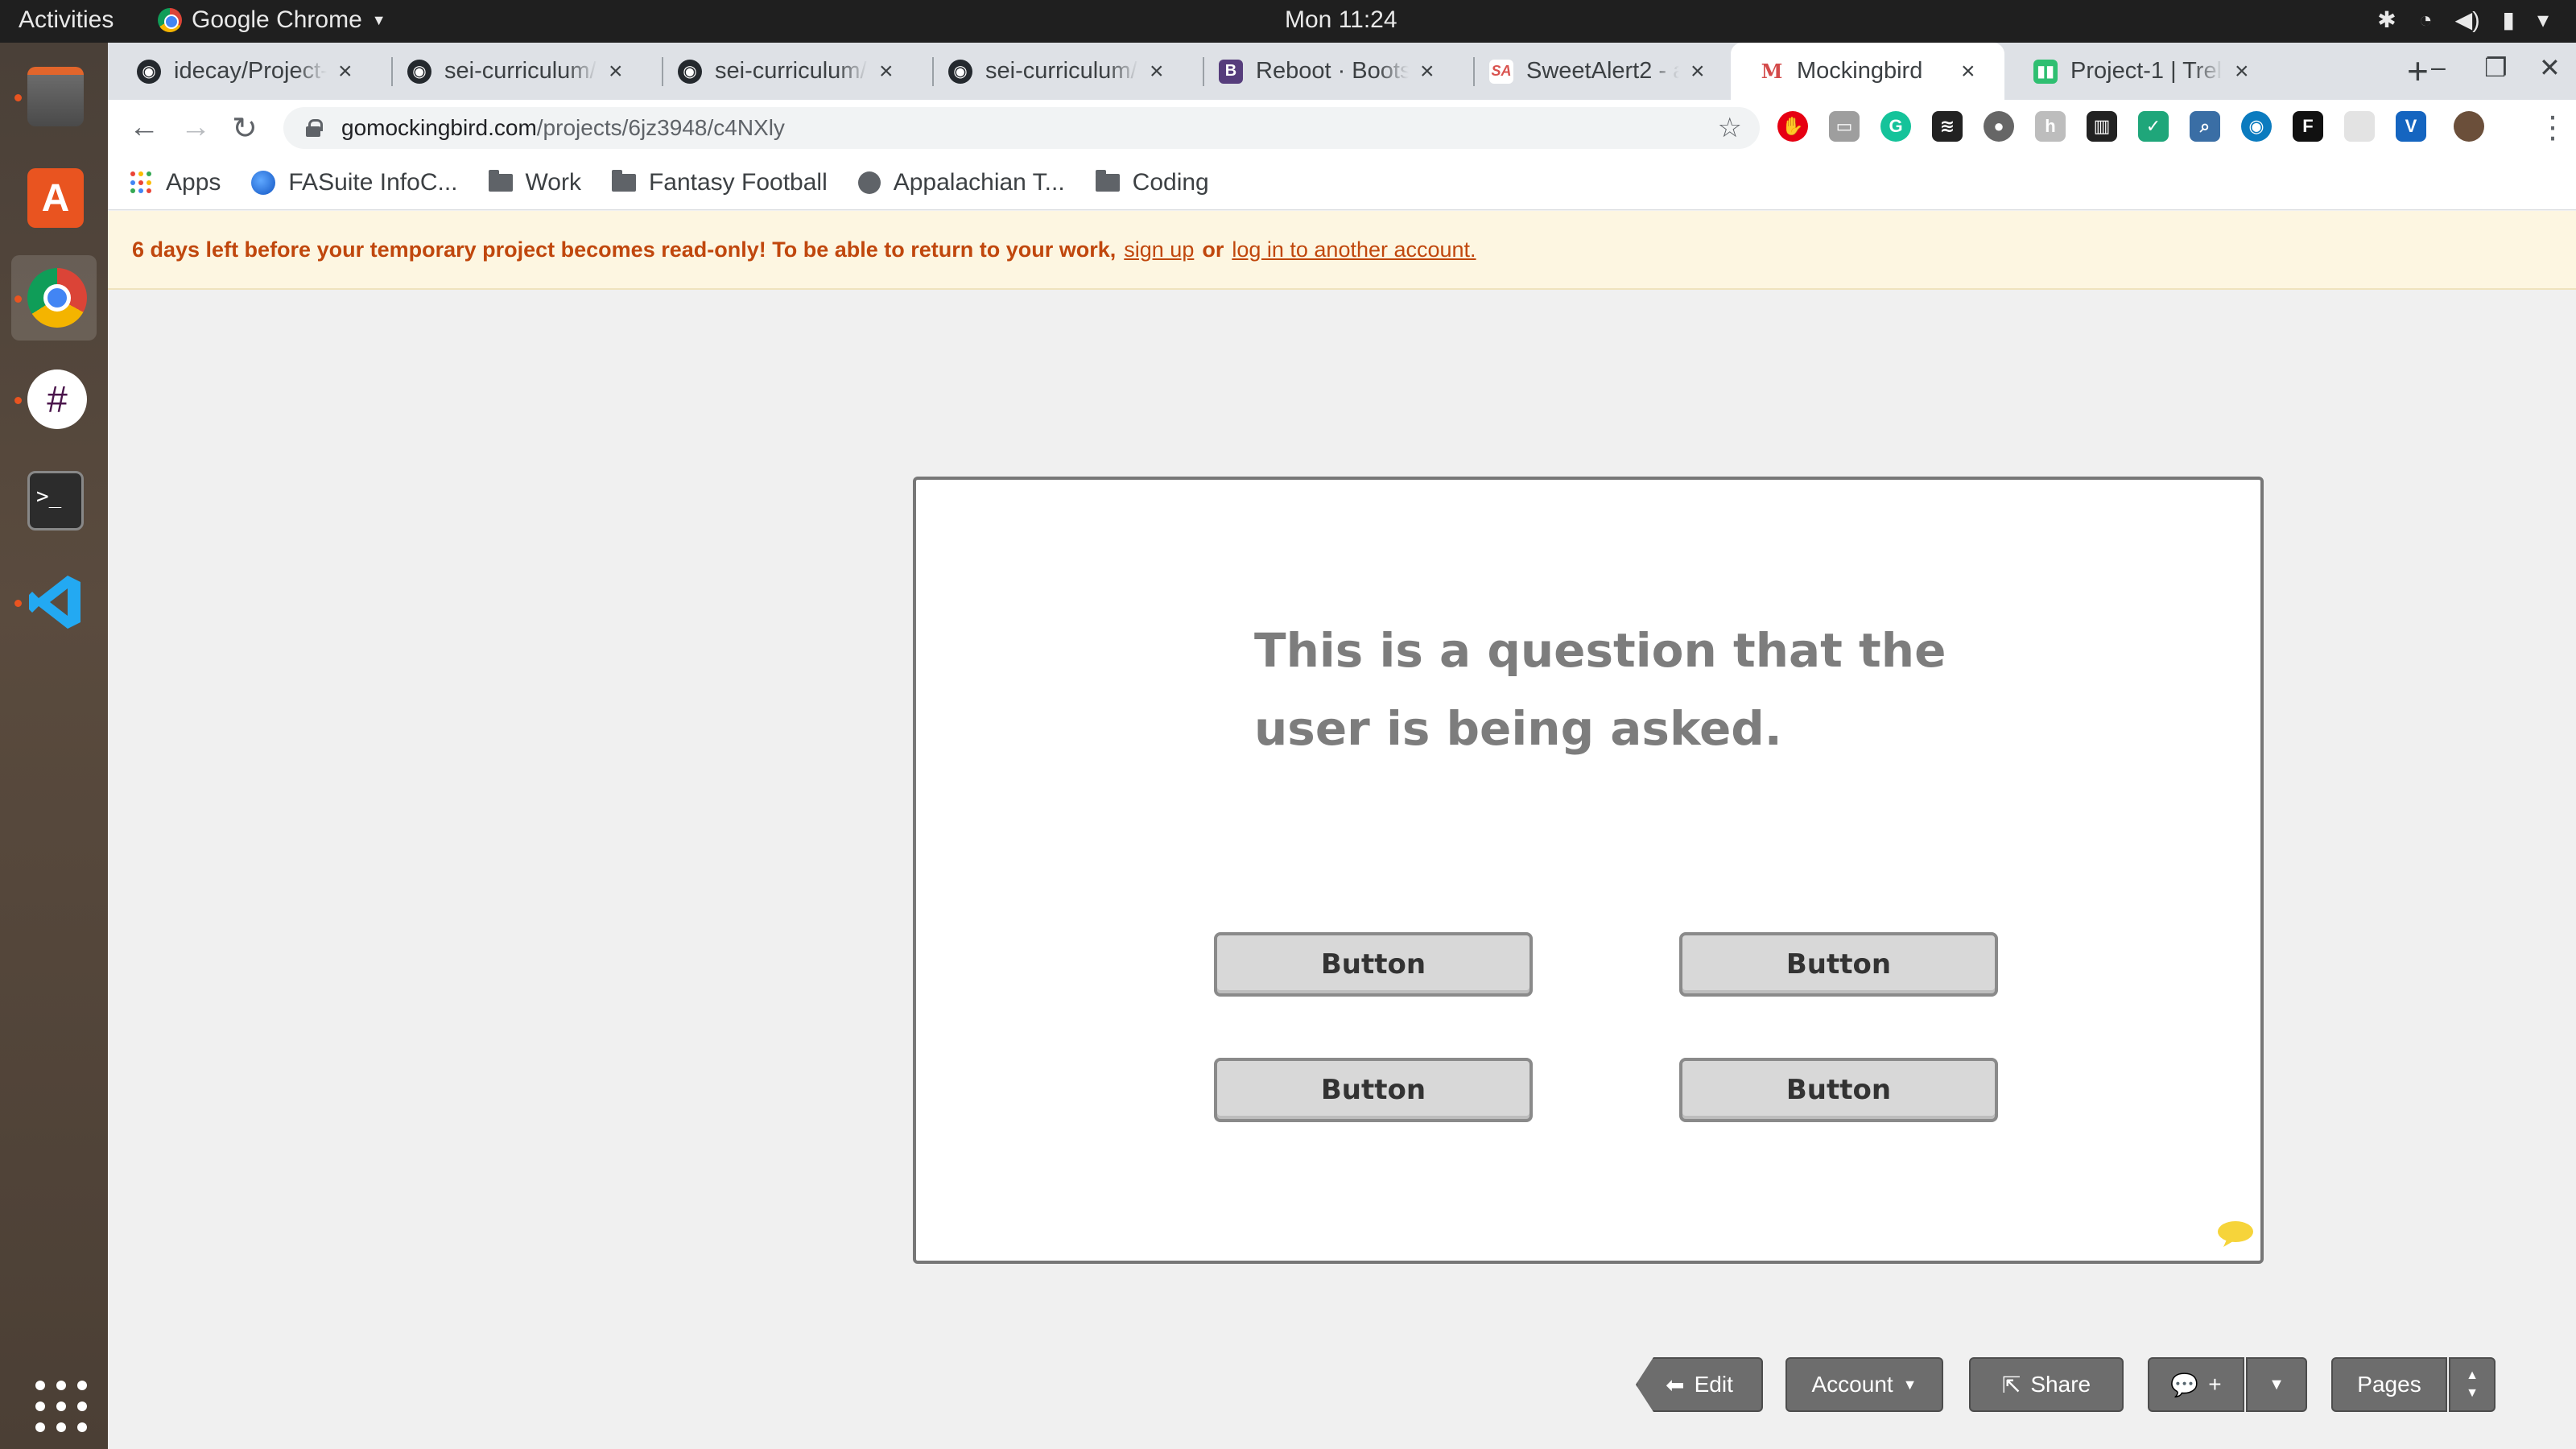  What do you see at coordinates (2543, 19) in the screenshot?
I see `chevron-down-icon: ▾` at bounding box center [2543, 19].